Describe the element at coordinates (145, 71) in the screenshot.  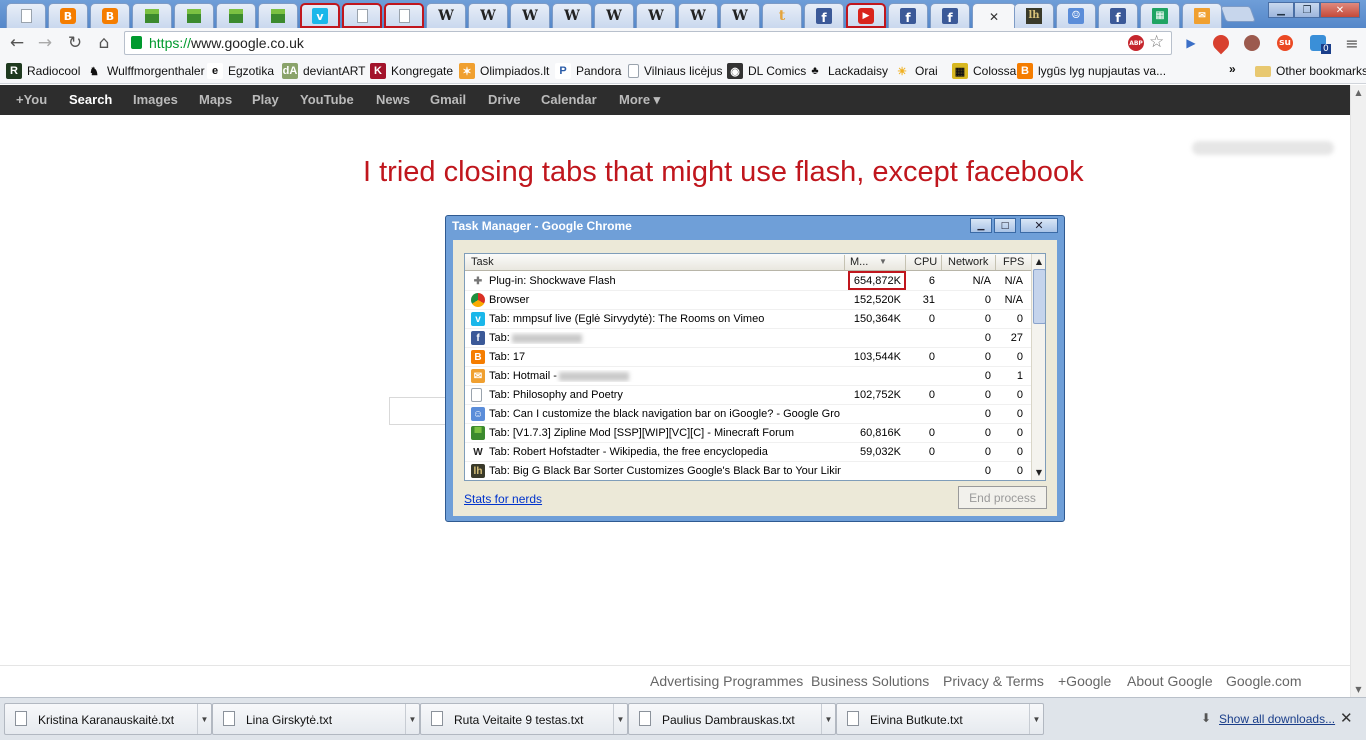
I see `bookmark-item: ♞ Wulffmorgenthaler` at that location.